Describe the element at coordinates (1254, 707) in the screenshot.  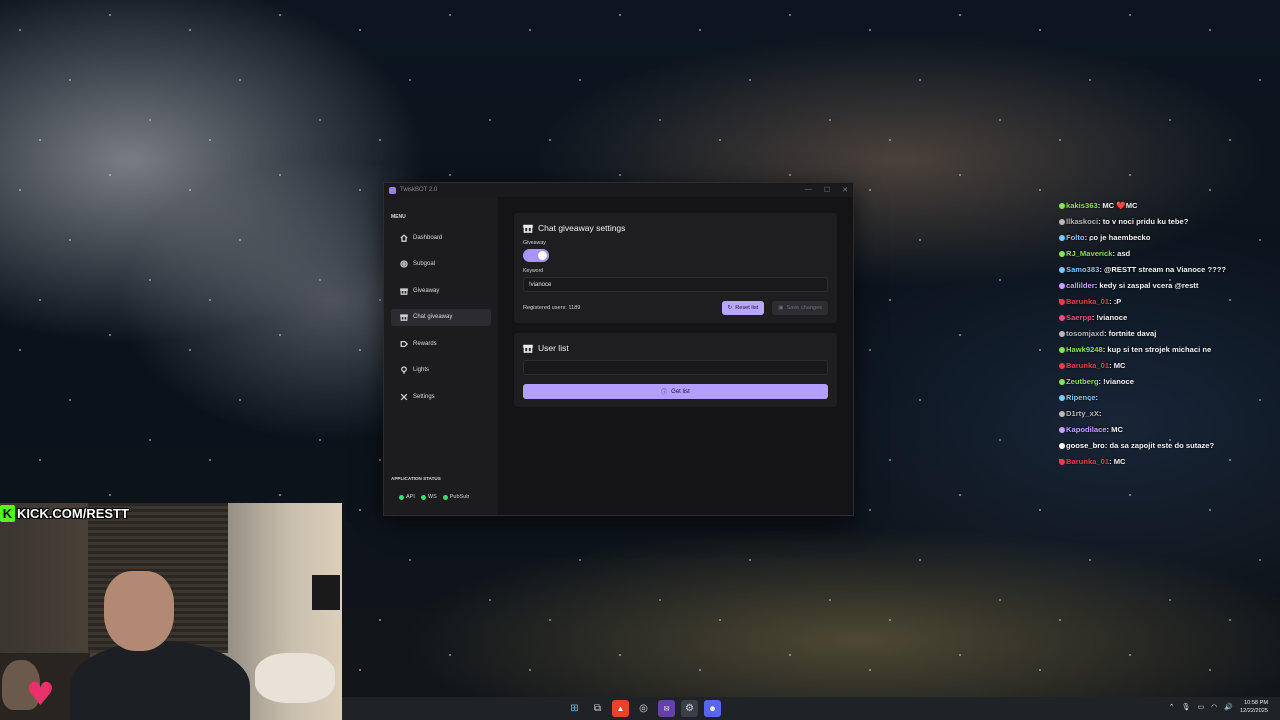
I see `clock: 10:58 PM 12/22/2025` at that location.